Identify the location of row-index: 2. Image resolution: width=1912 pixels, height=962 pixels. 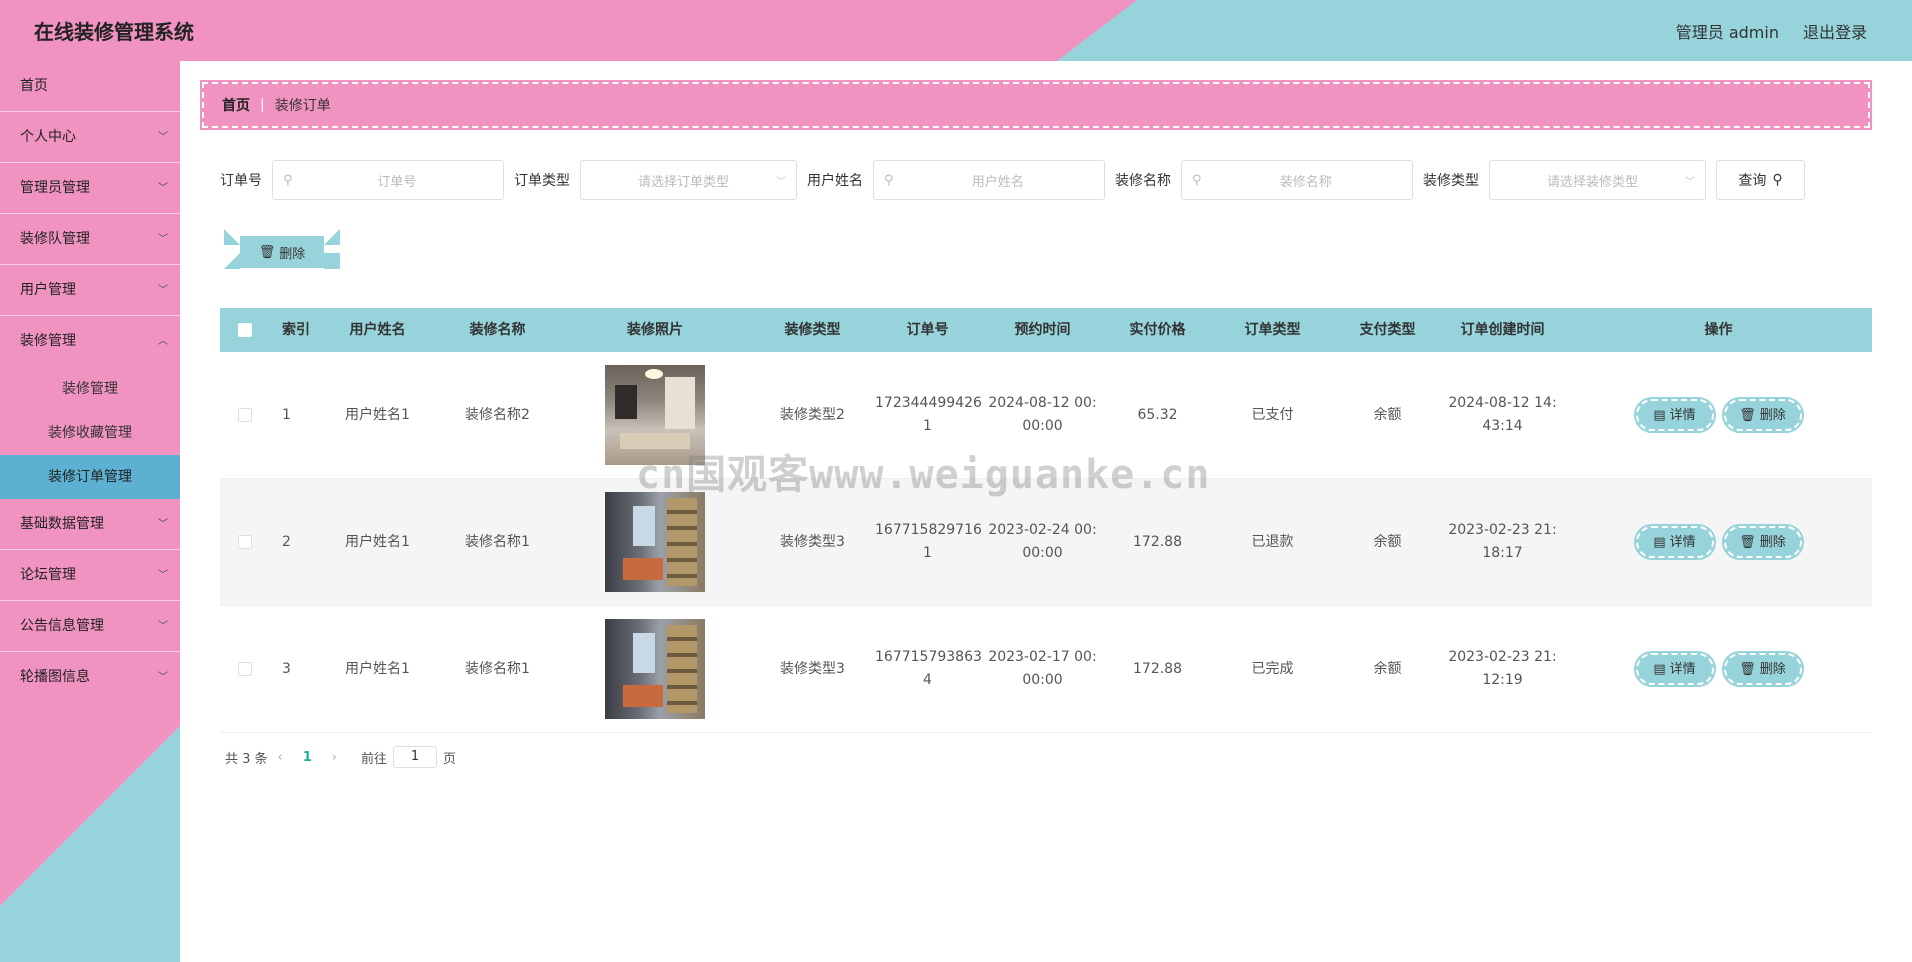
(286, 541).